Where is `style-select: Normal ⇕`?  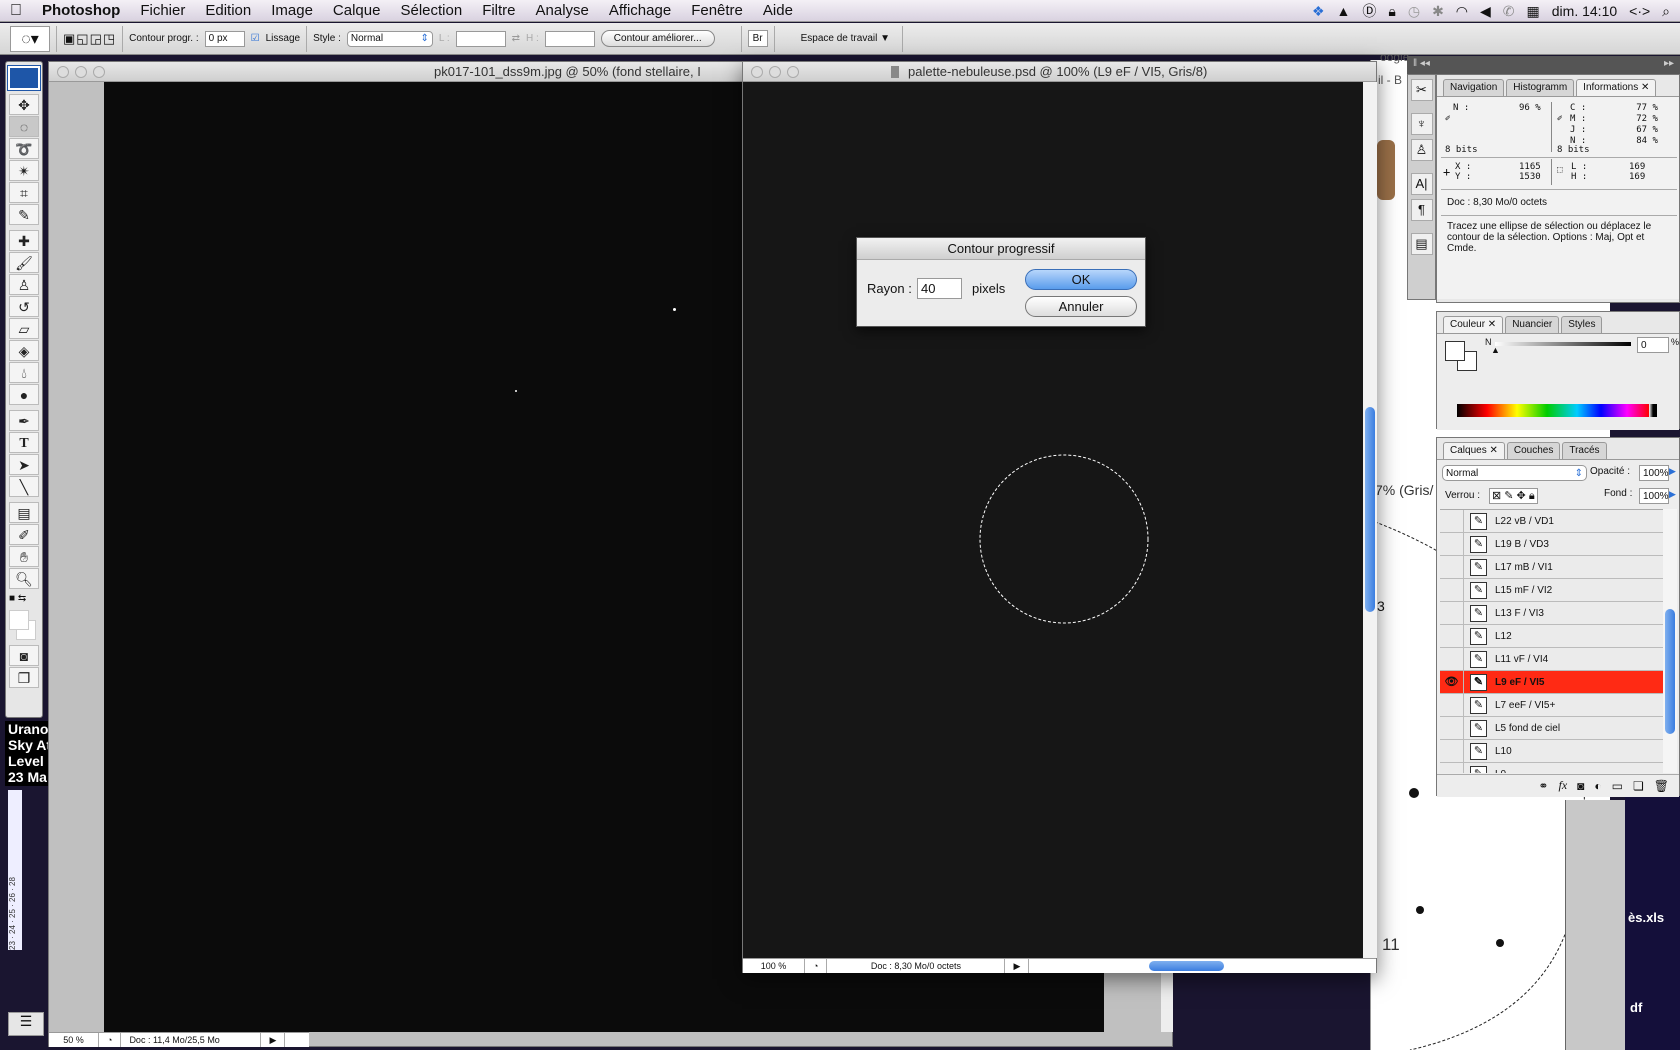
style-select: Normal ⇕ is located at coordinates (389, 38).